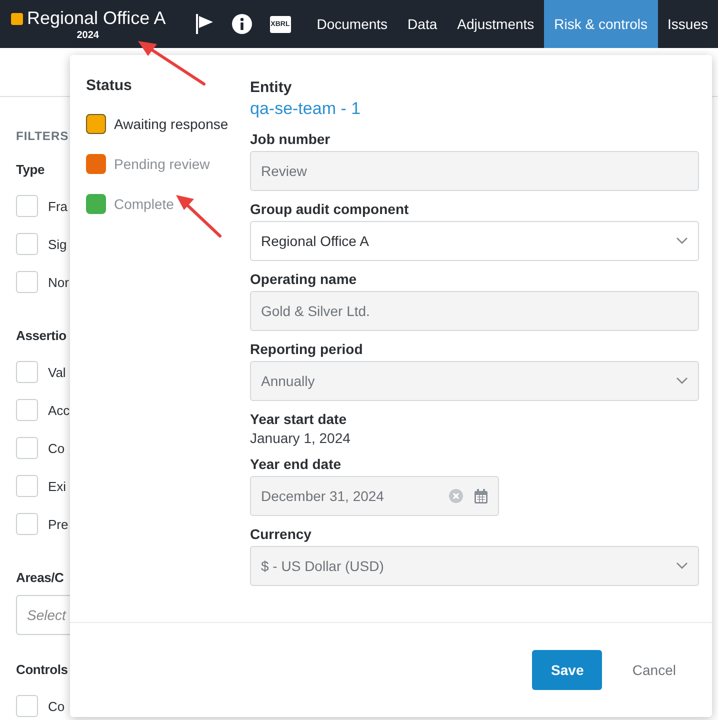  Describe the element at coordinates (40, 577) in the screenshot. I see `filter-group-title: Areas/C` at that location.